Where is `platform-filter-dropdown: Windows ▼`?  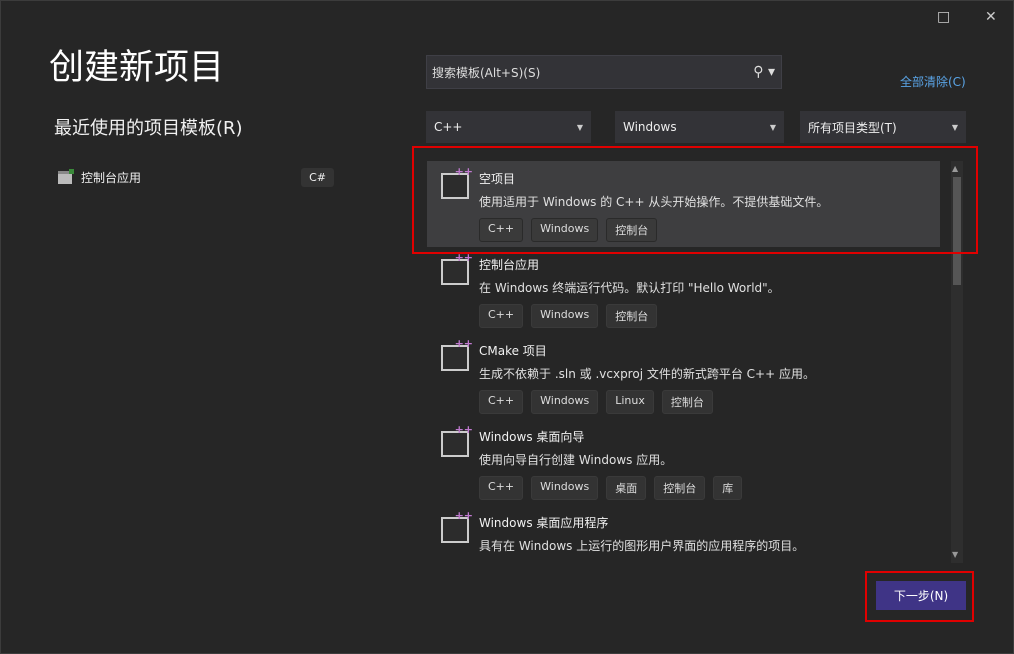
platform-filter-dropdown: Windows ▼ is located at coordinates (699, 127).